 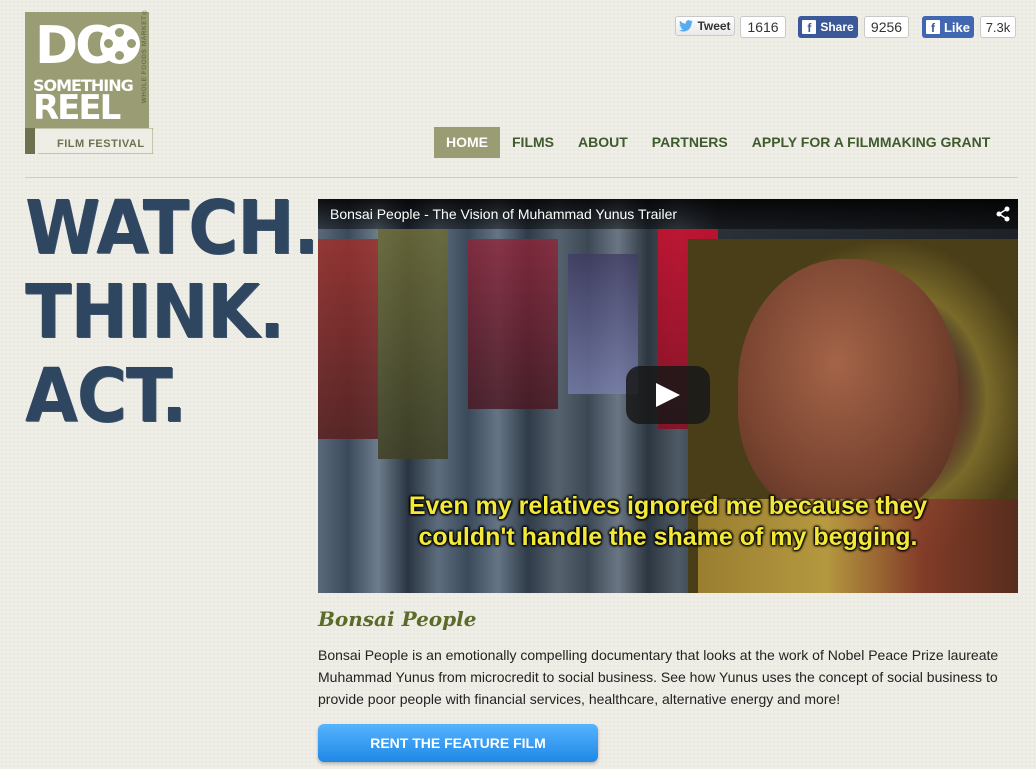 What do you see at coordinates (998, 27) in the screenshot?
I see `like-count: 7.3k` at bounding box center [998, 27].